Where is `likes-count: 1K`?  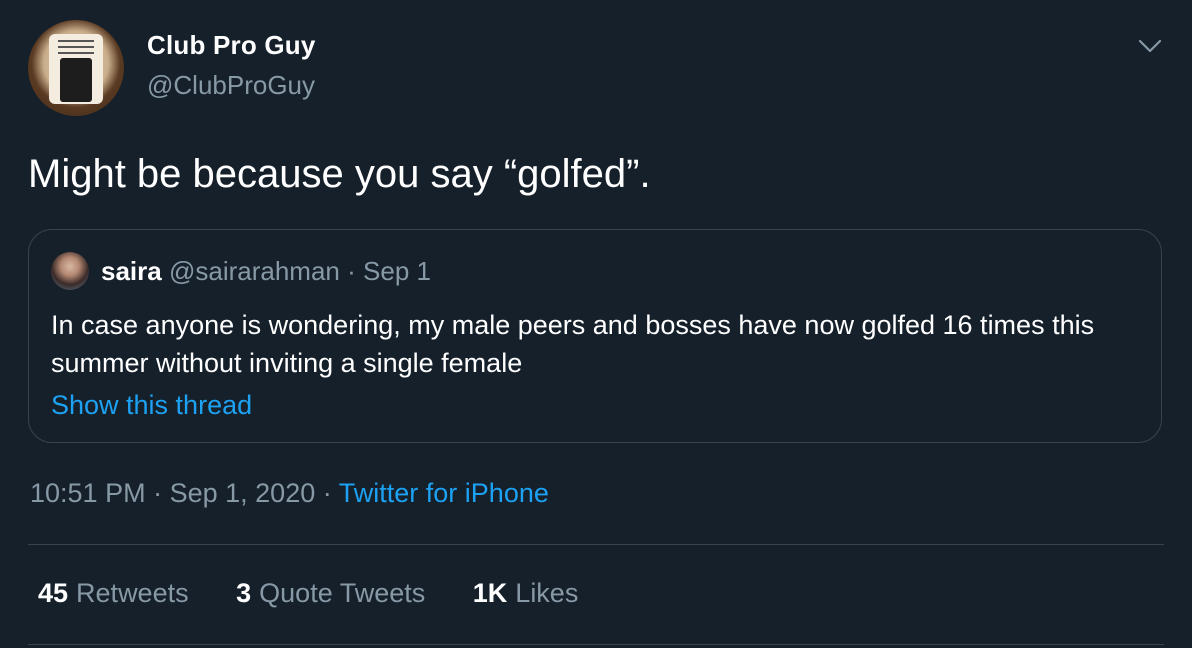
likes-count: 1K is located at coordinates (490, 593).